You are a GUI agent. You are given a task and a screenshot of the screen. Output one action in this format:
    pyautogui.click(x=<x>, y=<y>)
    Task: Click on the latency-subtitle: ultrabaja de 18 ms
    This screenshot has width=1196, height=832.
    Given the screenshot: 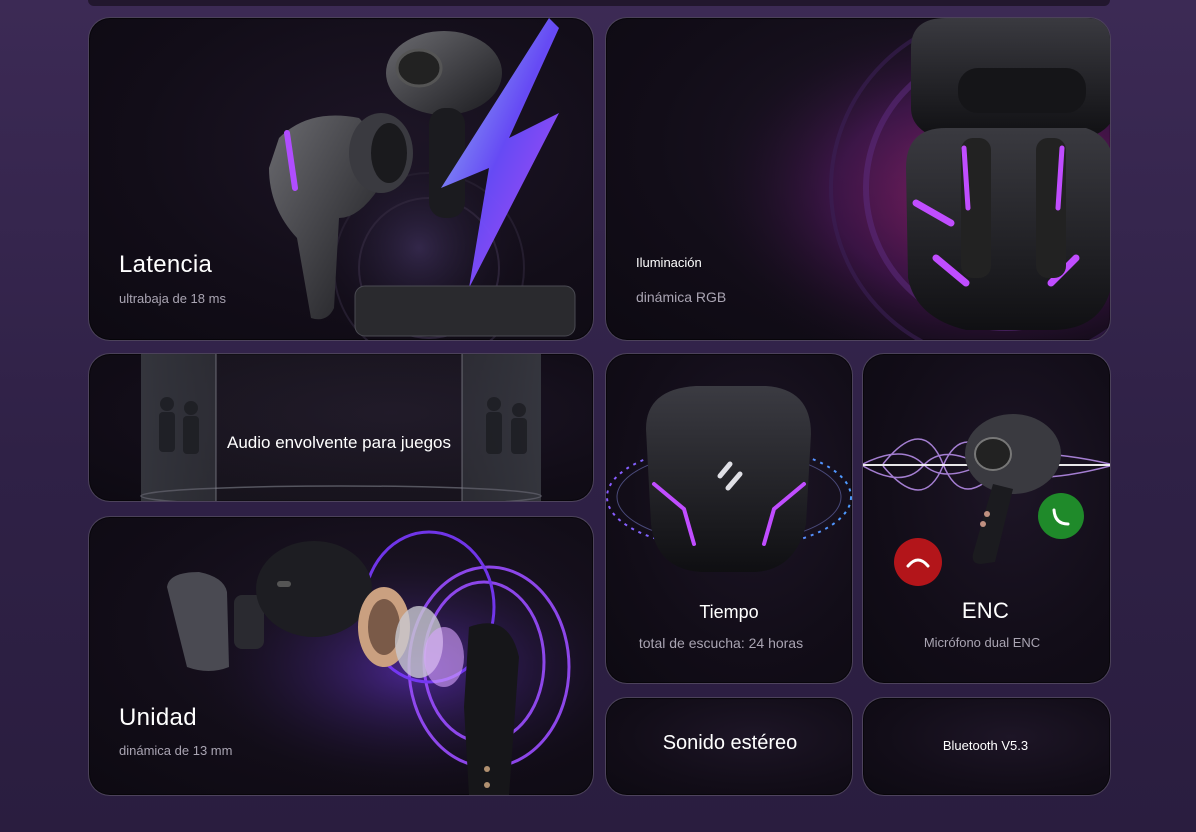 What is the action you would take?
    pyautogui.click(x=172, y=298)
    